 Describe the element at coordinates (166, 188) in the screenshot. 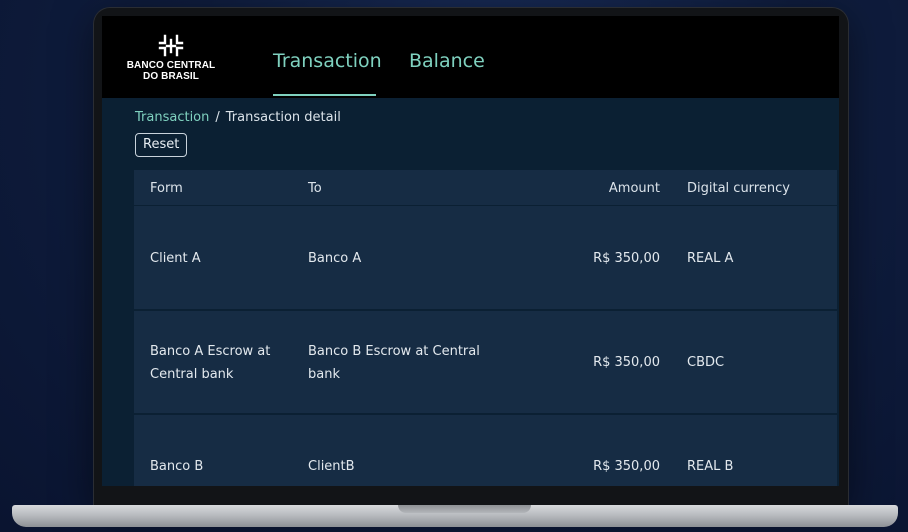

I see `column-header-form: Form` at that location.